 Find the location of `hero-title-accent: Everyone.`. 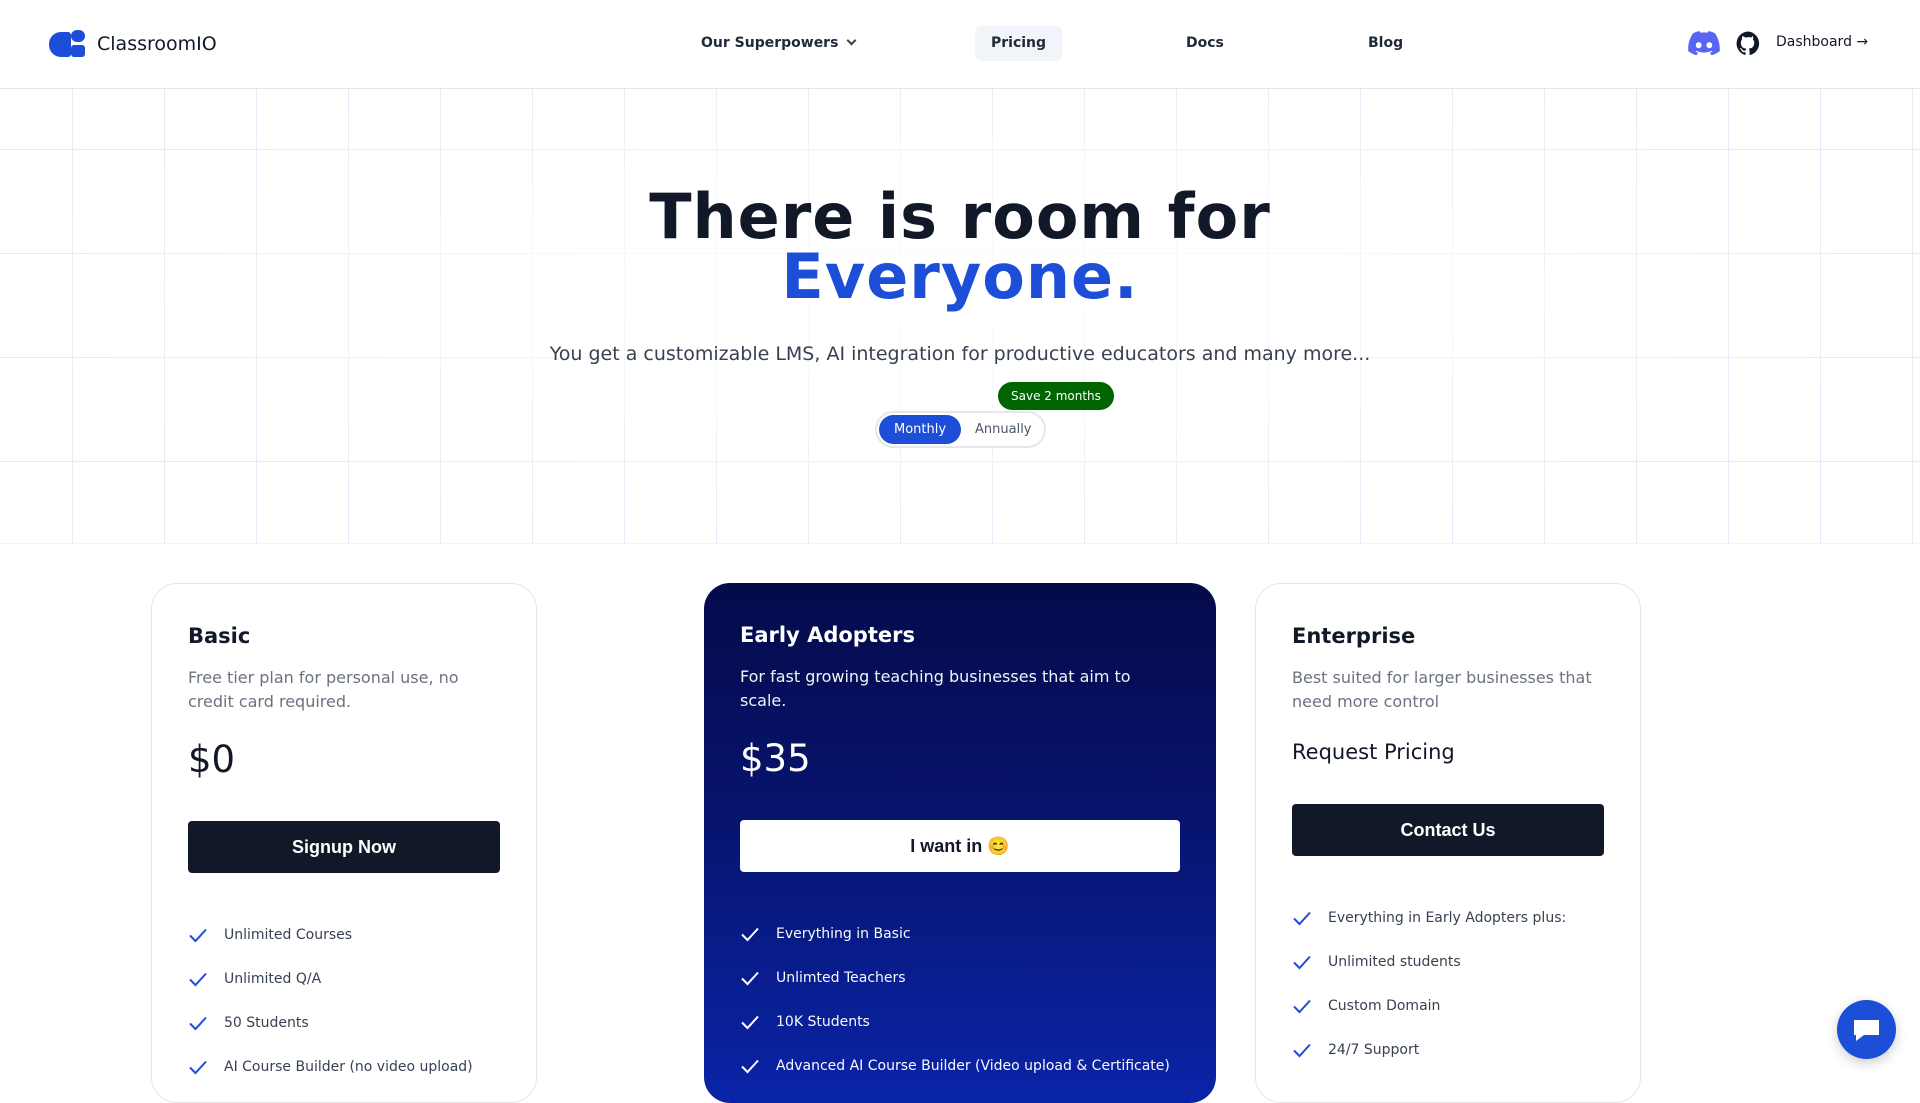

hero-title-accent: Everyone. is located at coordinates (960, 276).